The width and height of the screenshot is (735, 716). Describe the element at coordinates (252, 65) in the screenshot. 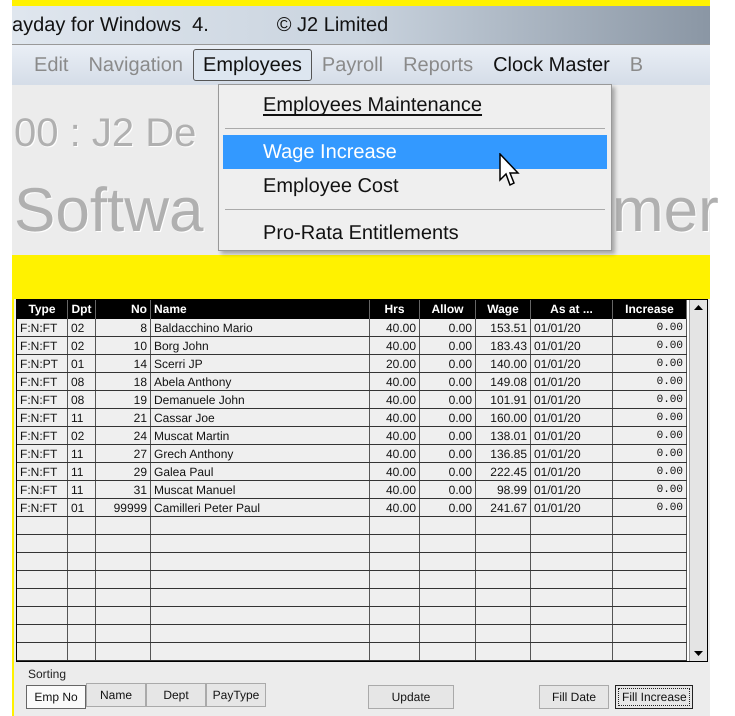

I see `menu-item: Employees` at that location.